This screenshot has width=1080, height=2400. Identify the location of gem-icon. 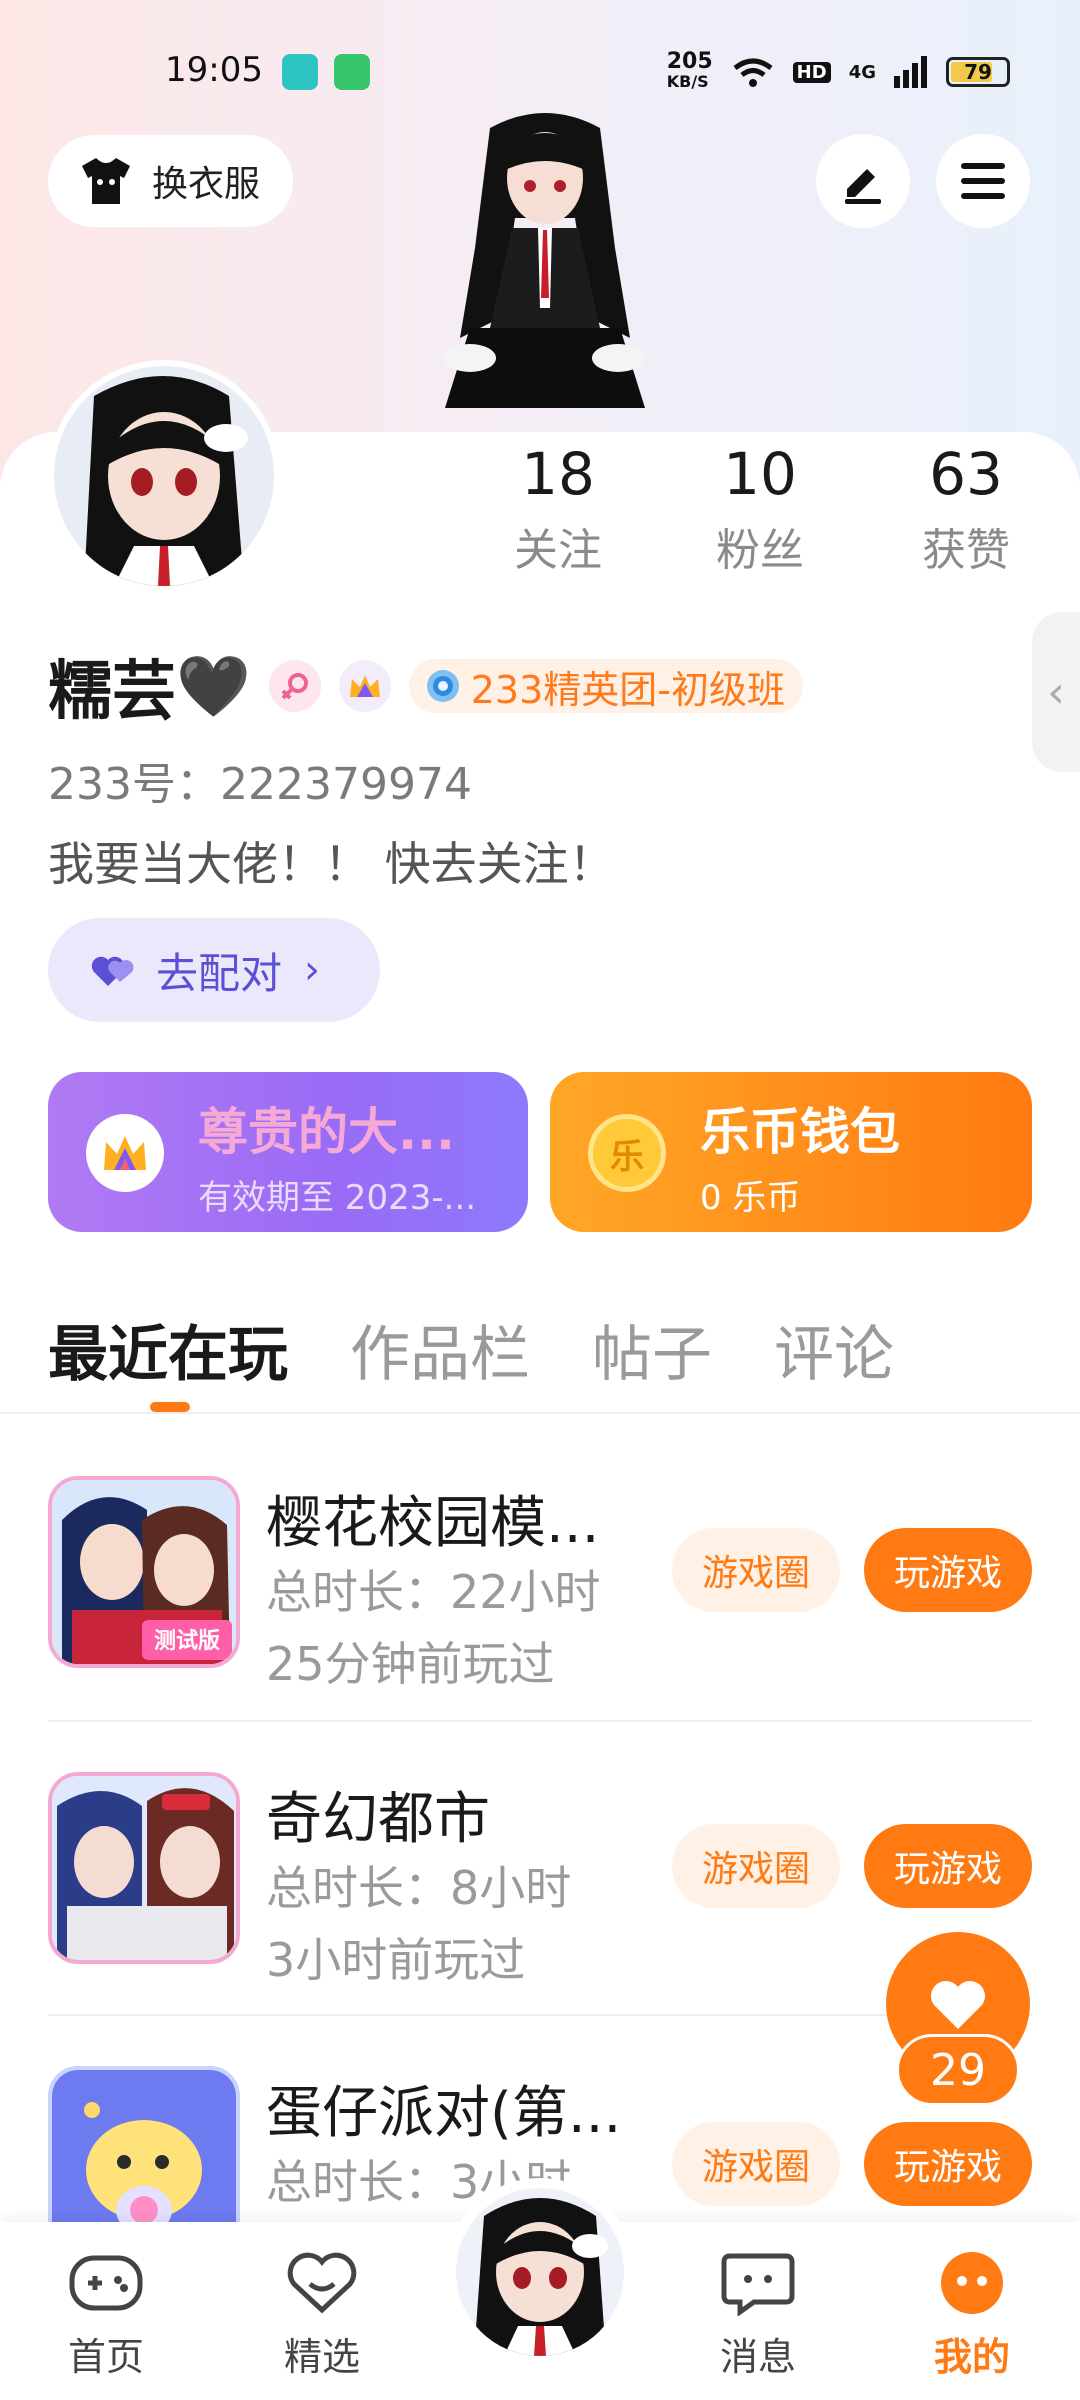
(442, 686).